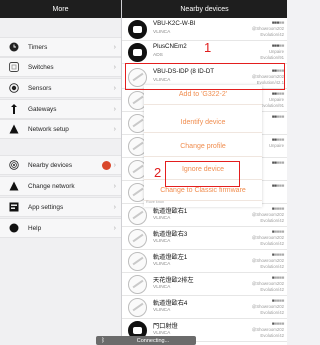  What do you see at coordinates (14, 88) in the screenshot?
I see `sensor-icon` at bounding box center [14, 88].